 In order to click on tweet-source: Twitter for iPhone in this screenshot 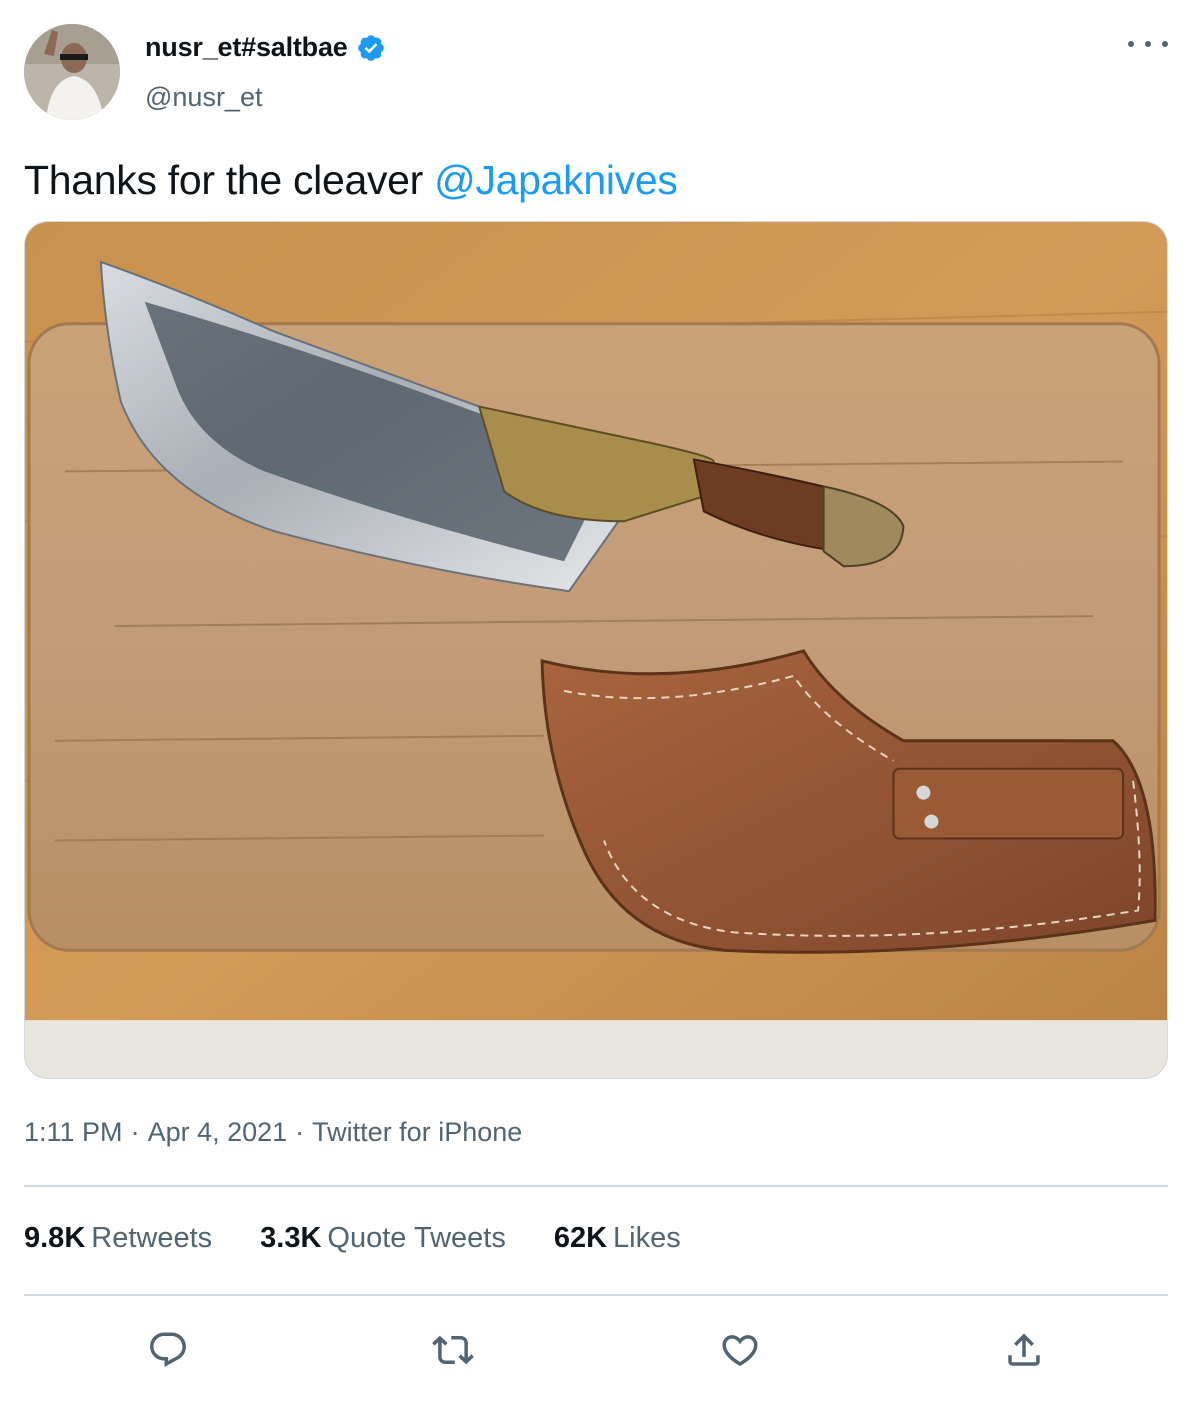, I will do `click(417, 1132)`.